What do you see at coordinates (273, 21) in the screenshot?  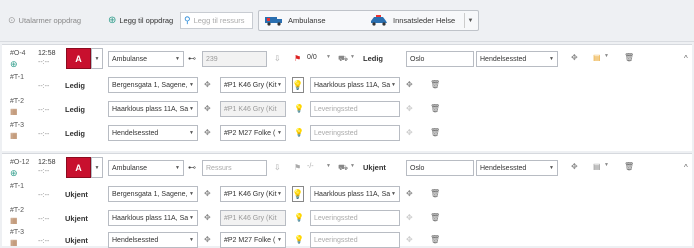 I see `ambulance-icon` at bounding box center [273, 21].